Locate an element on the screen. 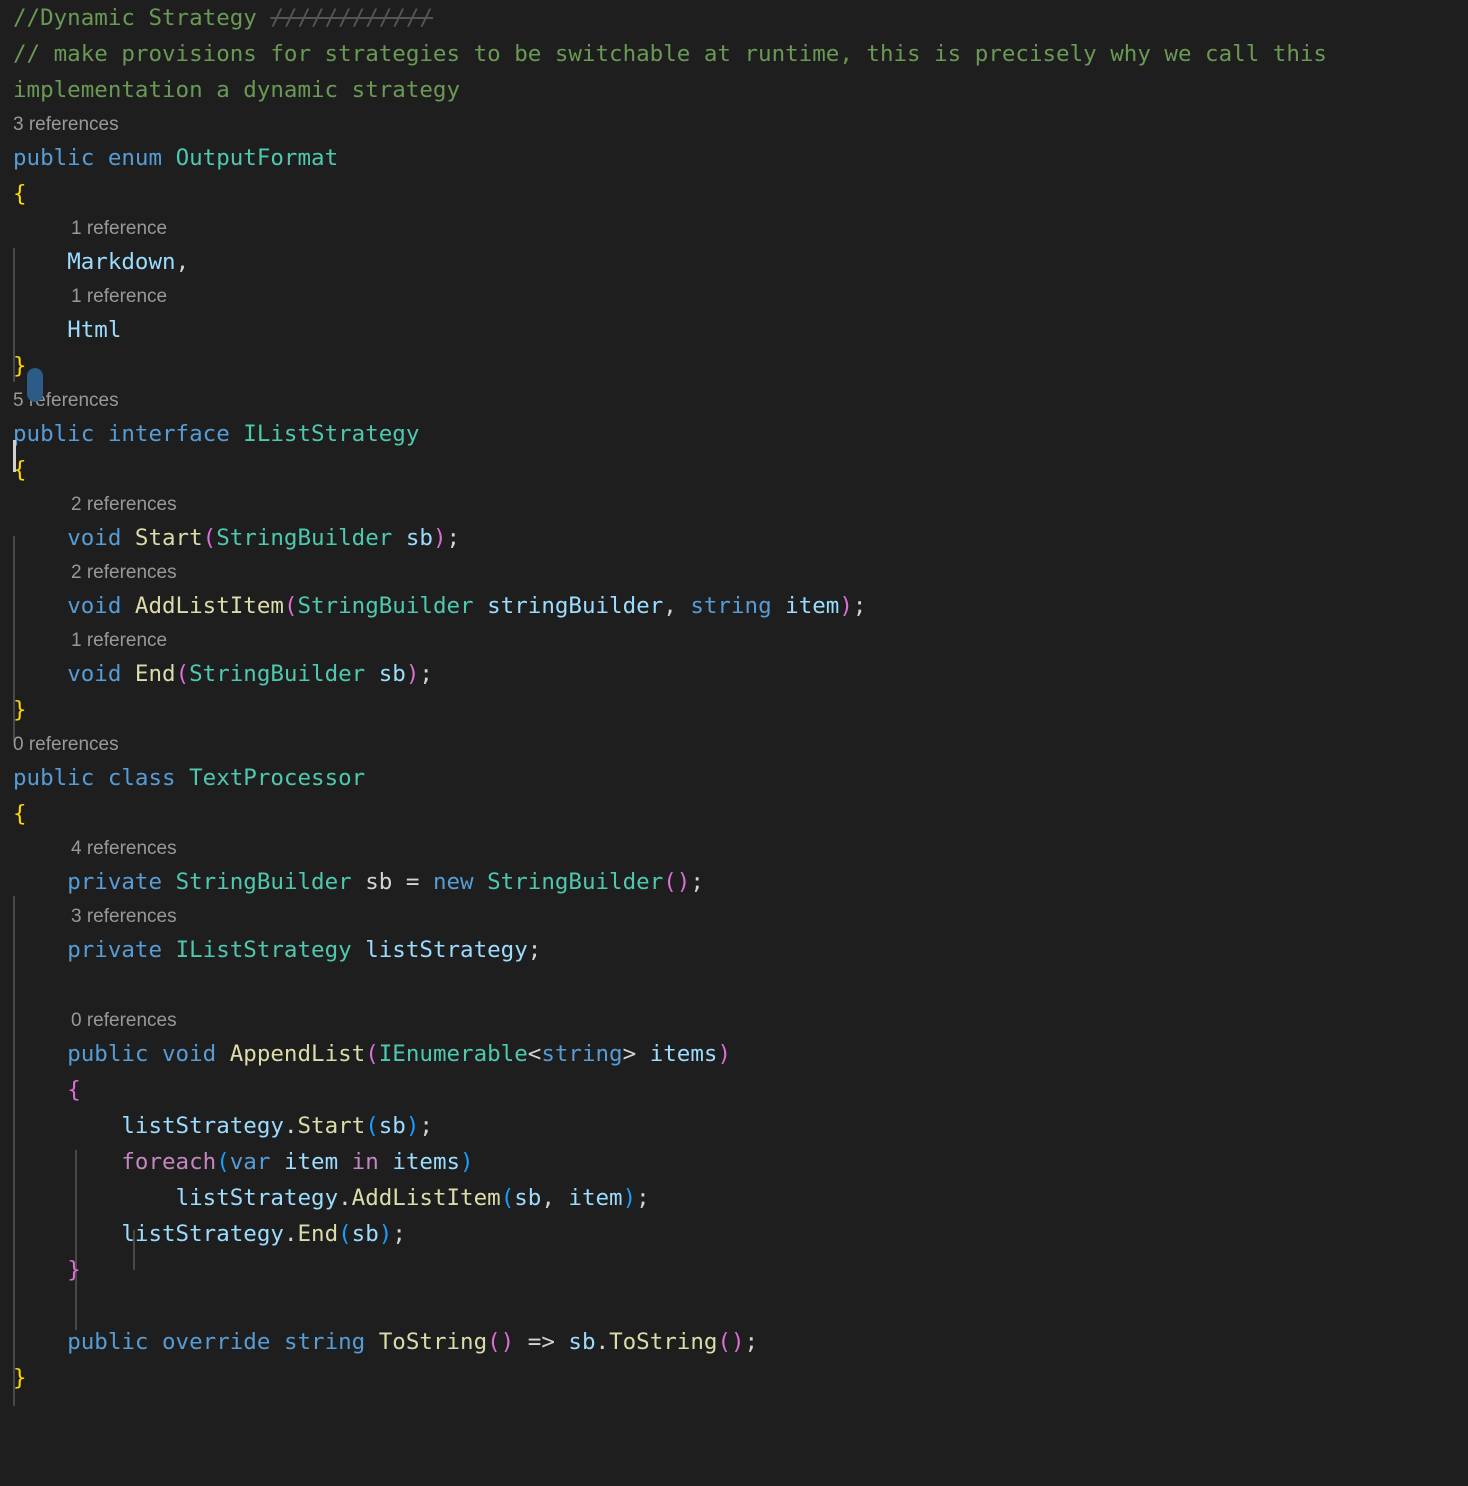 Image resolution: width=1468 pixels, height=1486 pixels. code-line-enum-member-html: Html is located at coordinates (734, 330).